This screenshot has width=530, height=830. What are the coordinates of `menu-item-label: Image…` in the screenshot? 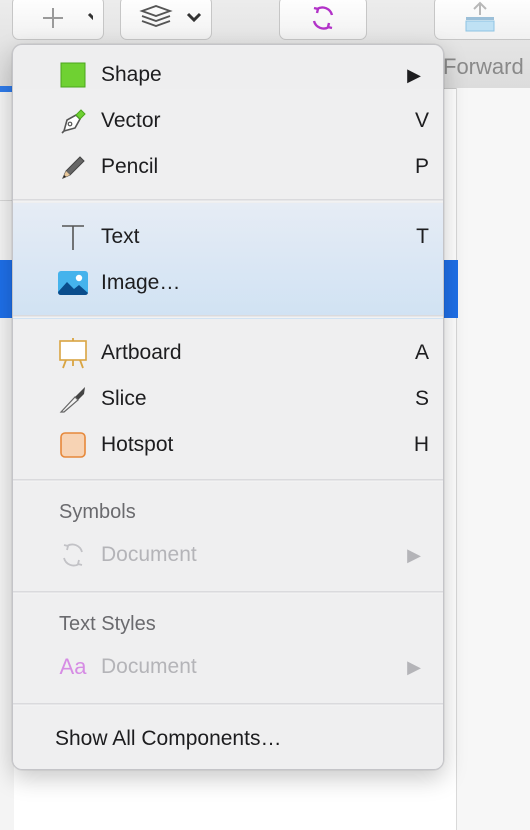 It's located at (141, 282).